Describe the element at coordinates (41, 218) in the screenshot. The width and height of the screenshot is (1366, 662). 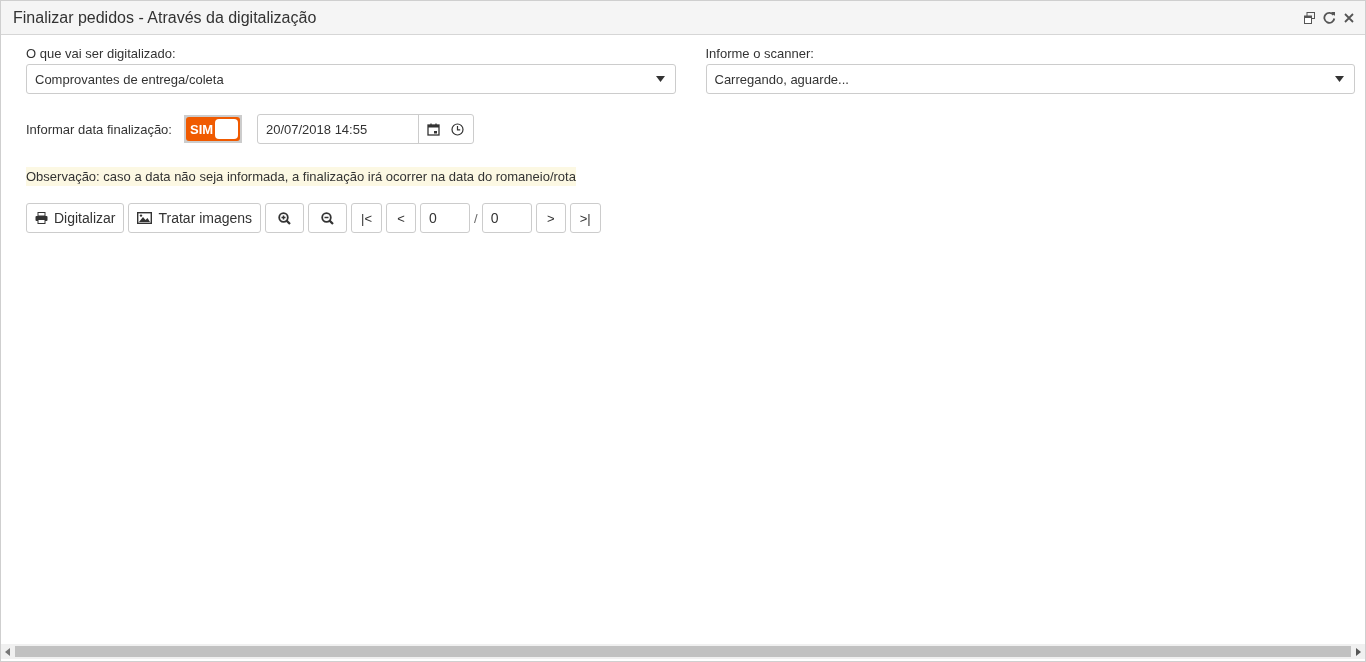
I see `printer-icon` at that location.